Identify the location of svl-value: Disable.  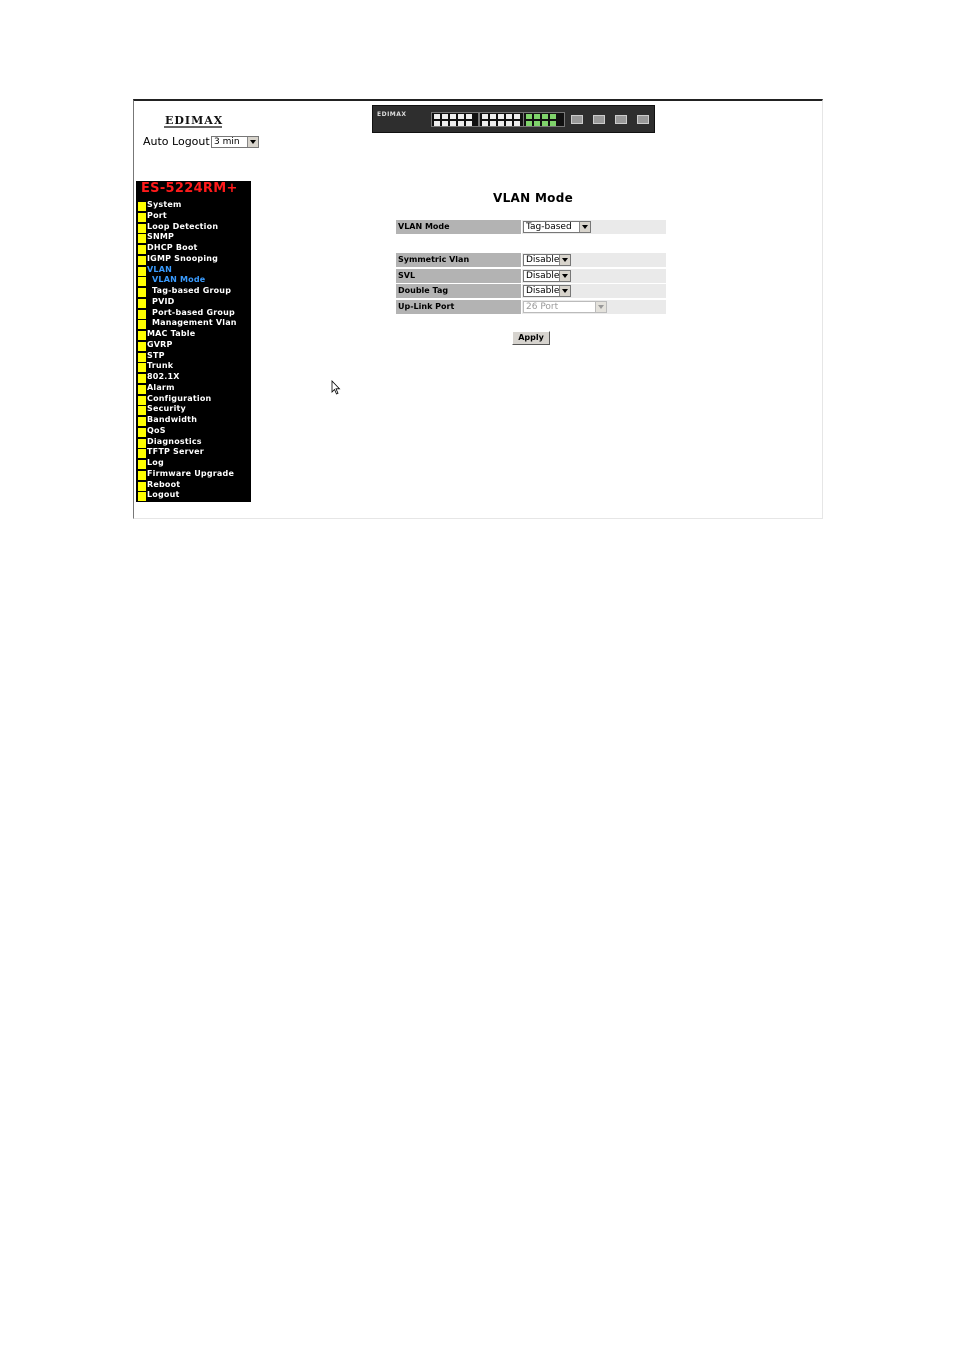
(543, 276).